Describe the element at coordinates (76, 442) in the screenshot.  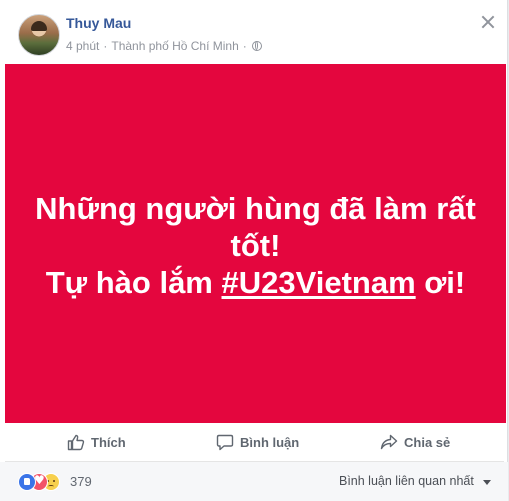
I see `thumbs-up-icon` at that location.